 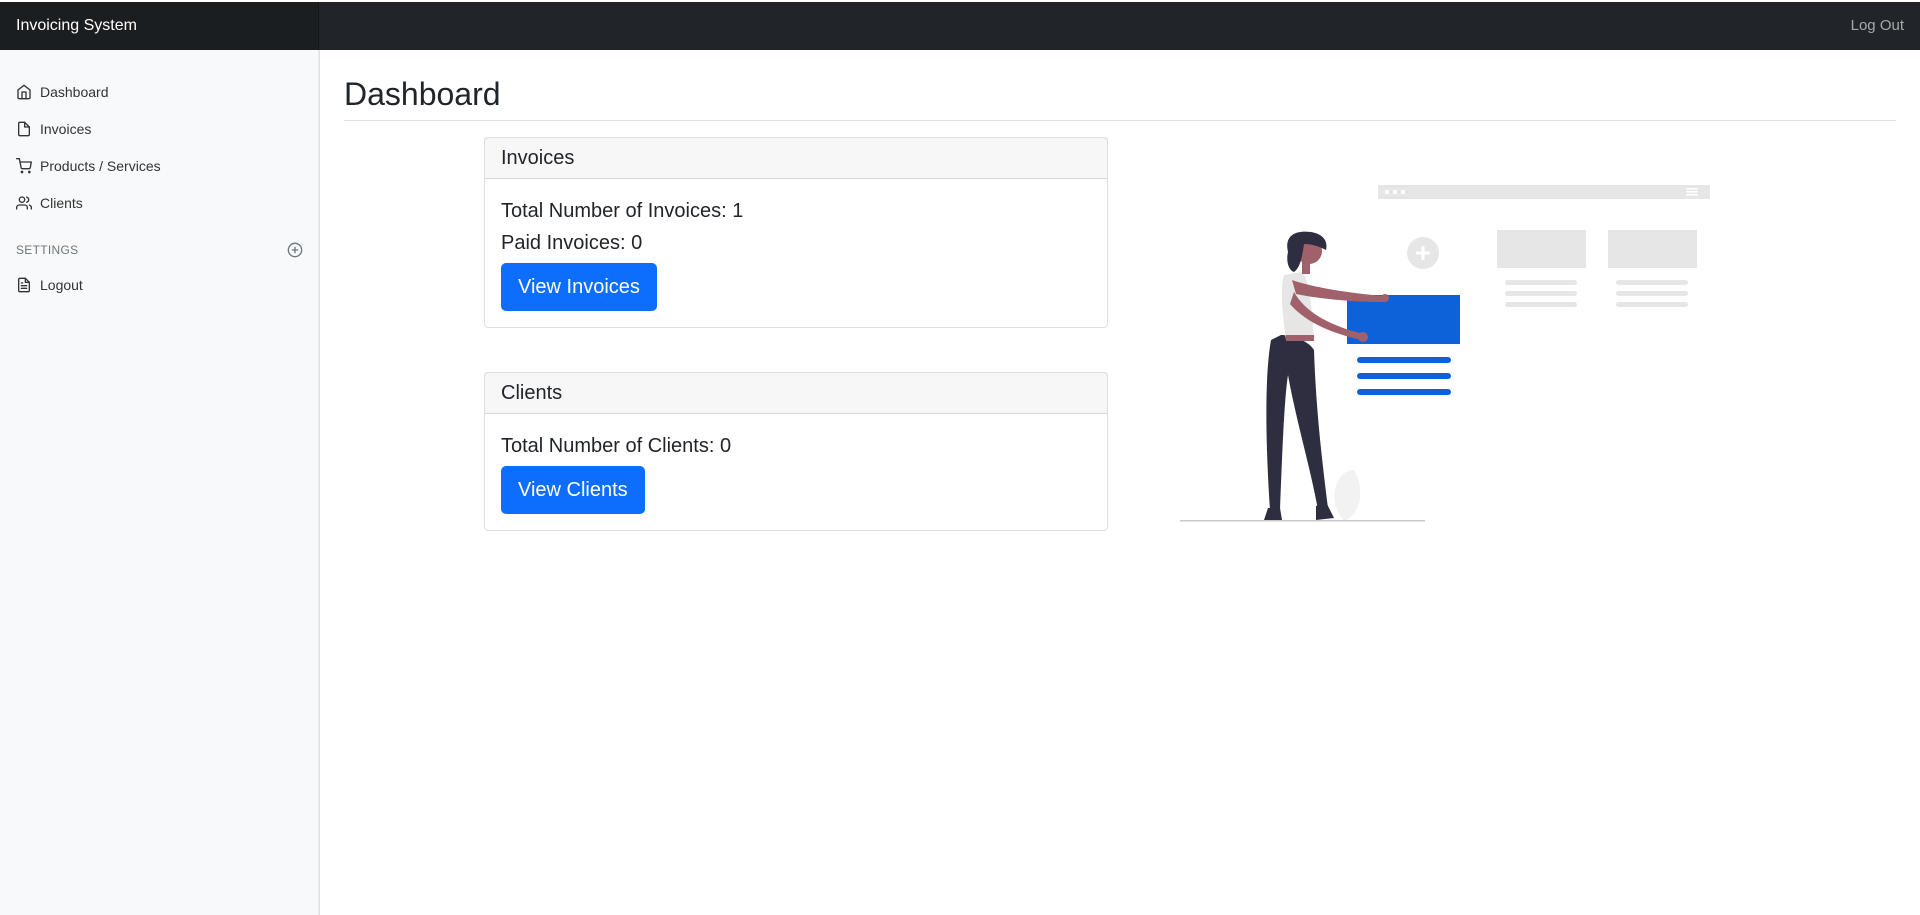 What do you see at coordinates (579, 287) in the screenshot?
I see `view-invoices-button: View Invoices` at bounding box center [579, 287].